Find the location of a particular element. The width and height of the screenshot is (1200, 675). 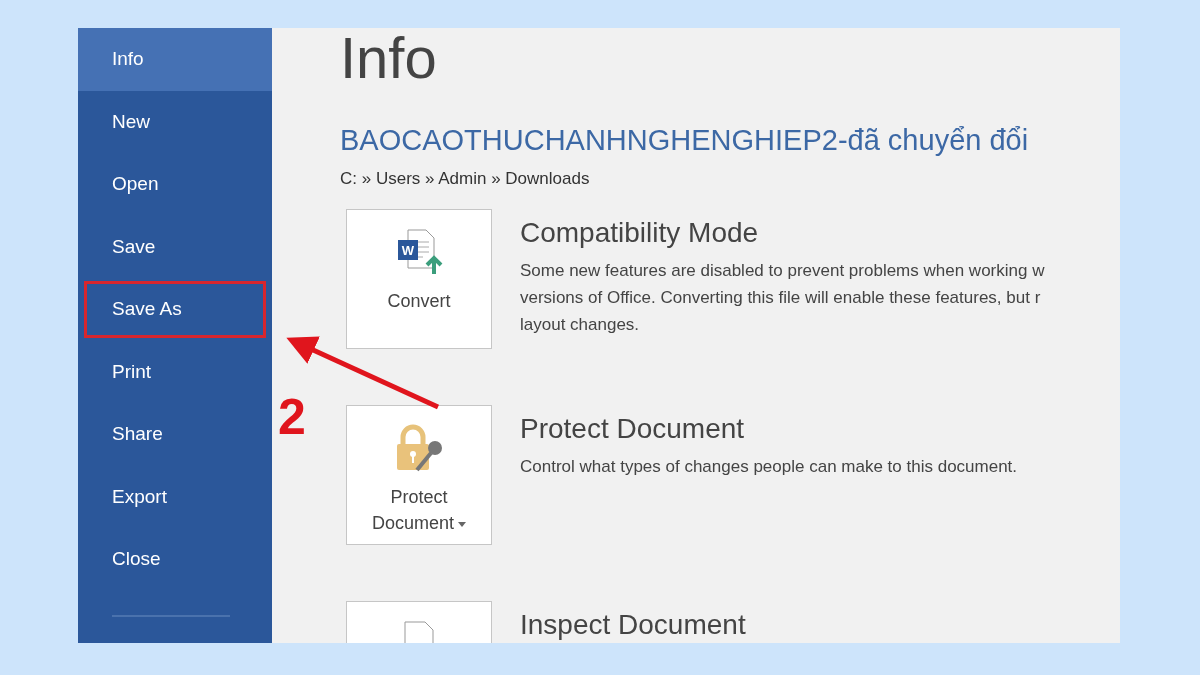

sidebar-item: New is located at coordinates (175, 121).